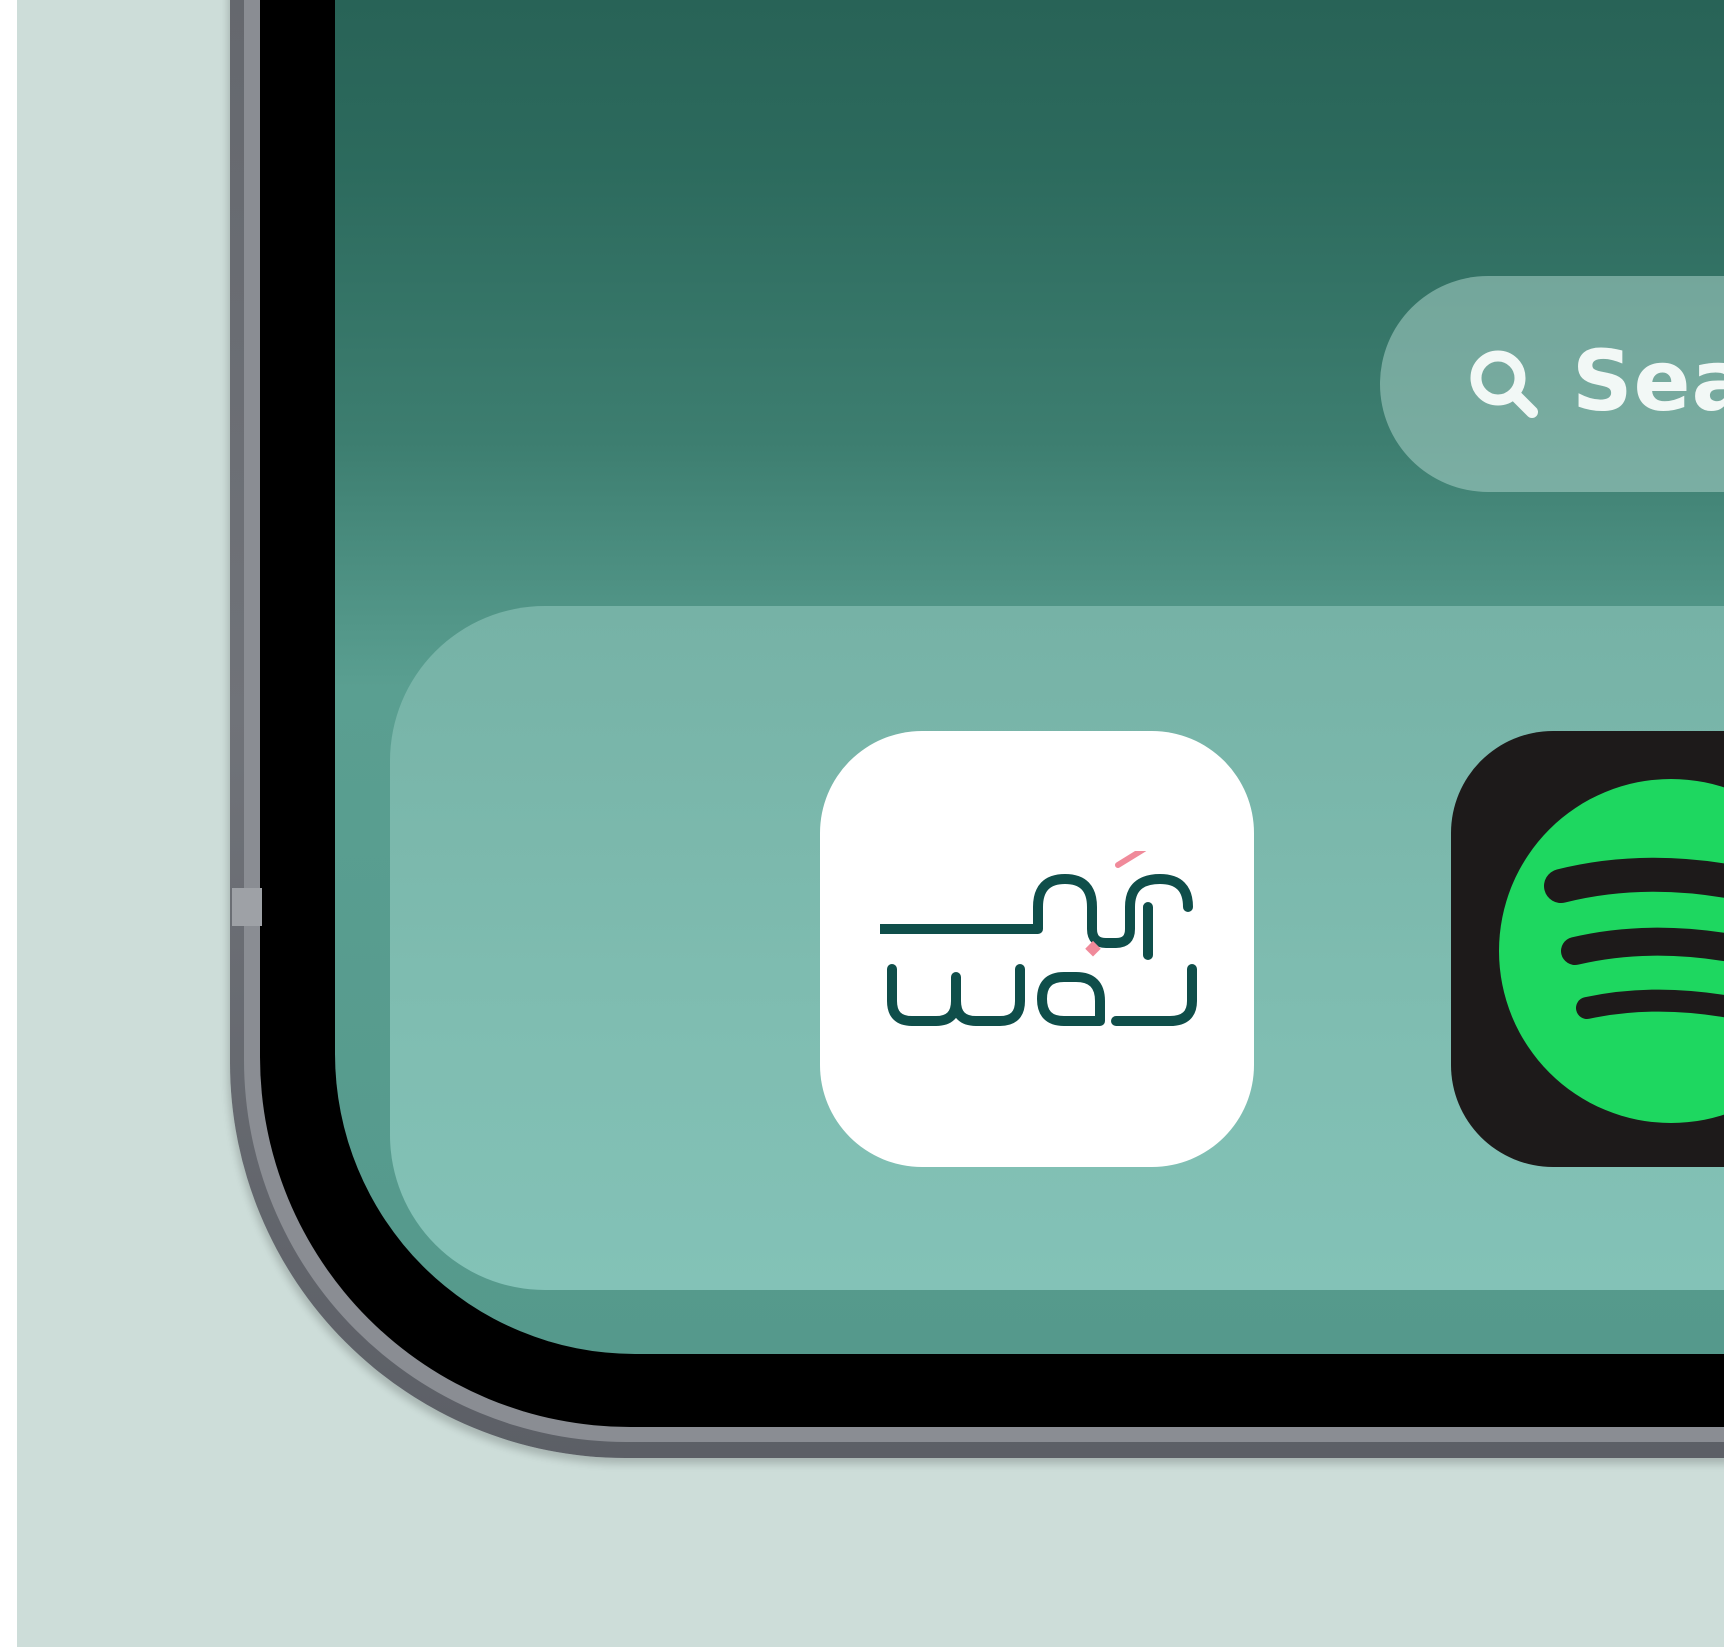 Image resolution: width=1724 pixels, height=1647 pixels. What do you see at coordinates (247, 907) in the screenshot?
I see `phone-side-button` at bounding box center [247, 907].